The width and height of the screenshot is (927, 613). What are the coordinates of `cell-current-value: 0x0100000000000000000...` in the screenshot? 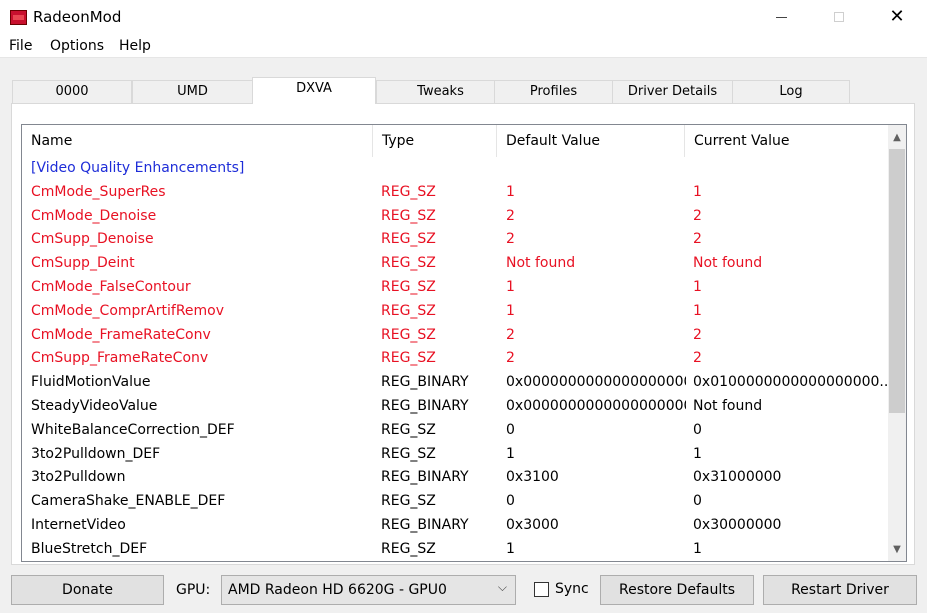 It's located at (790, 382).